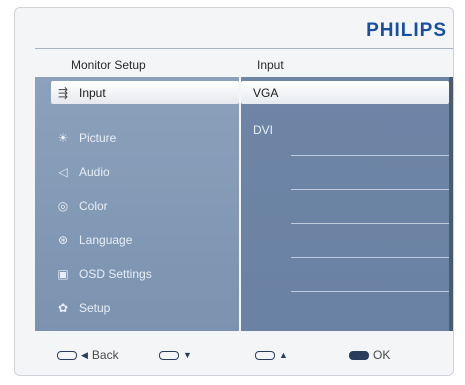 This screenshot has height=385, width=465. What do you see at coordinates (369, 355) in the screenshot?
I see `ok-button: OK` at bounding box center [369, 355].